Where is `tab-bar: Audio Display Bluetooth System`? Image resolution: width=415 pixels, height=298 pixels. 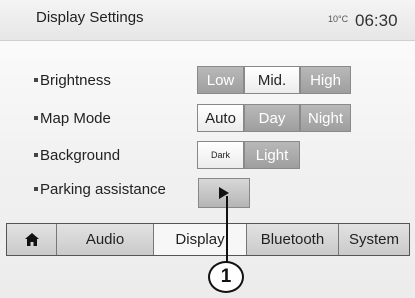 tab-bar: Audio Display Bluetooth System is located at coordinates (208, 239).